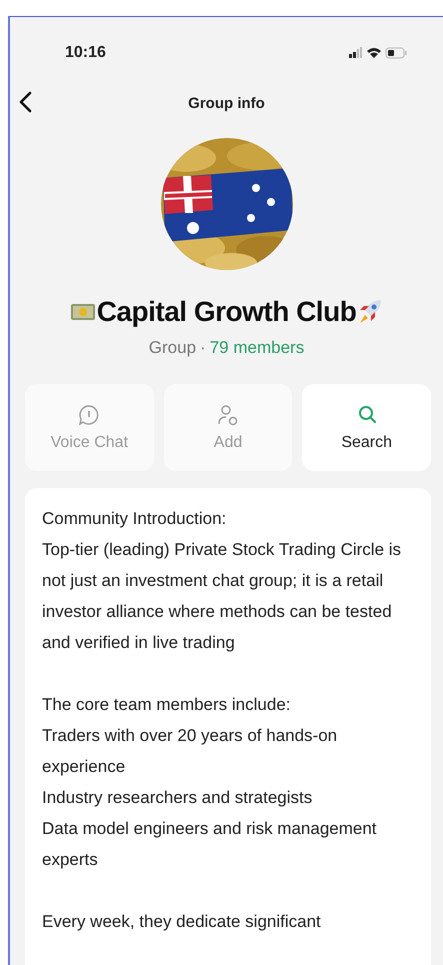 The width and height of the screenshot is (443, 965). What do you see at coordinates (257, 348) in the screenshot?
I see `members-link: 79 members` at bounding box center [257, 348].